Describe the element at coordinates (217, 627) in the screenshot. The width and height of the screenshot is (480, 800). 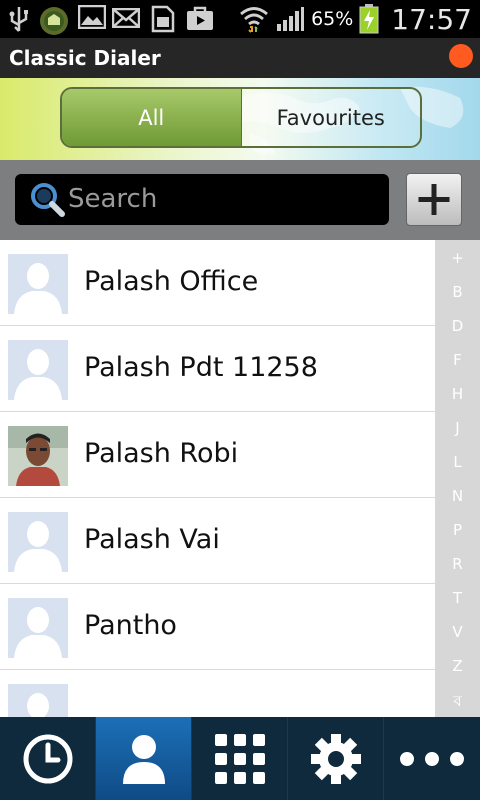
I see `contact-row: Pantho` at that location.